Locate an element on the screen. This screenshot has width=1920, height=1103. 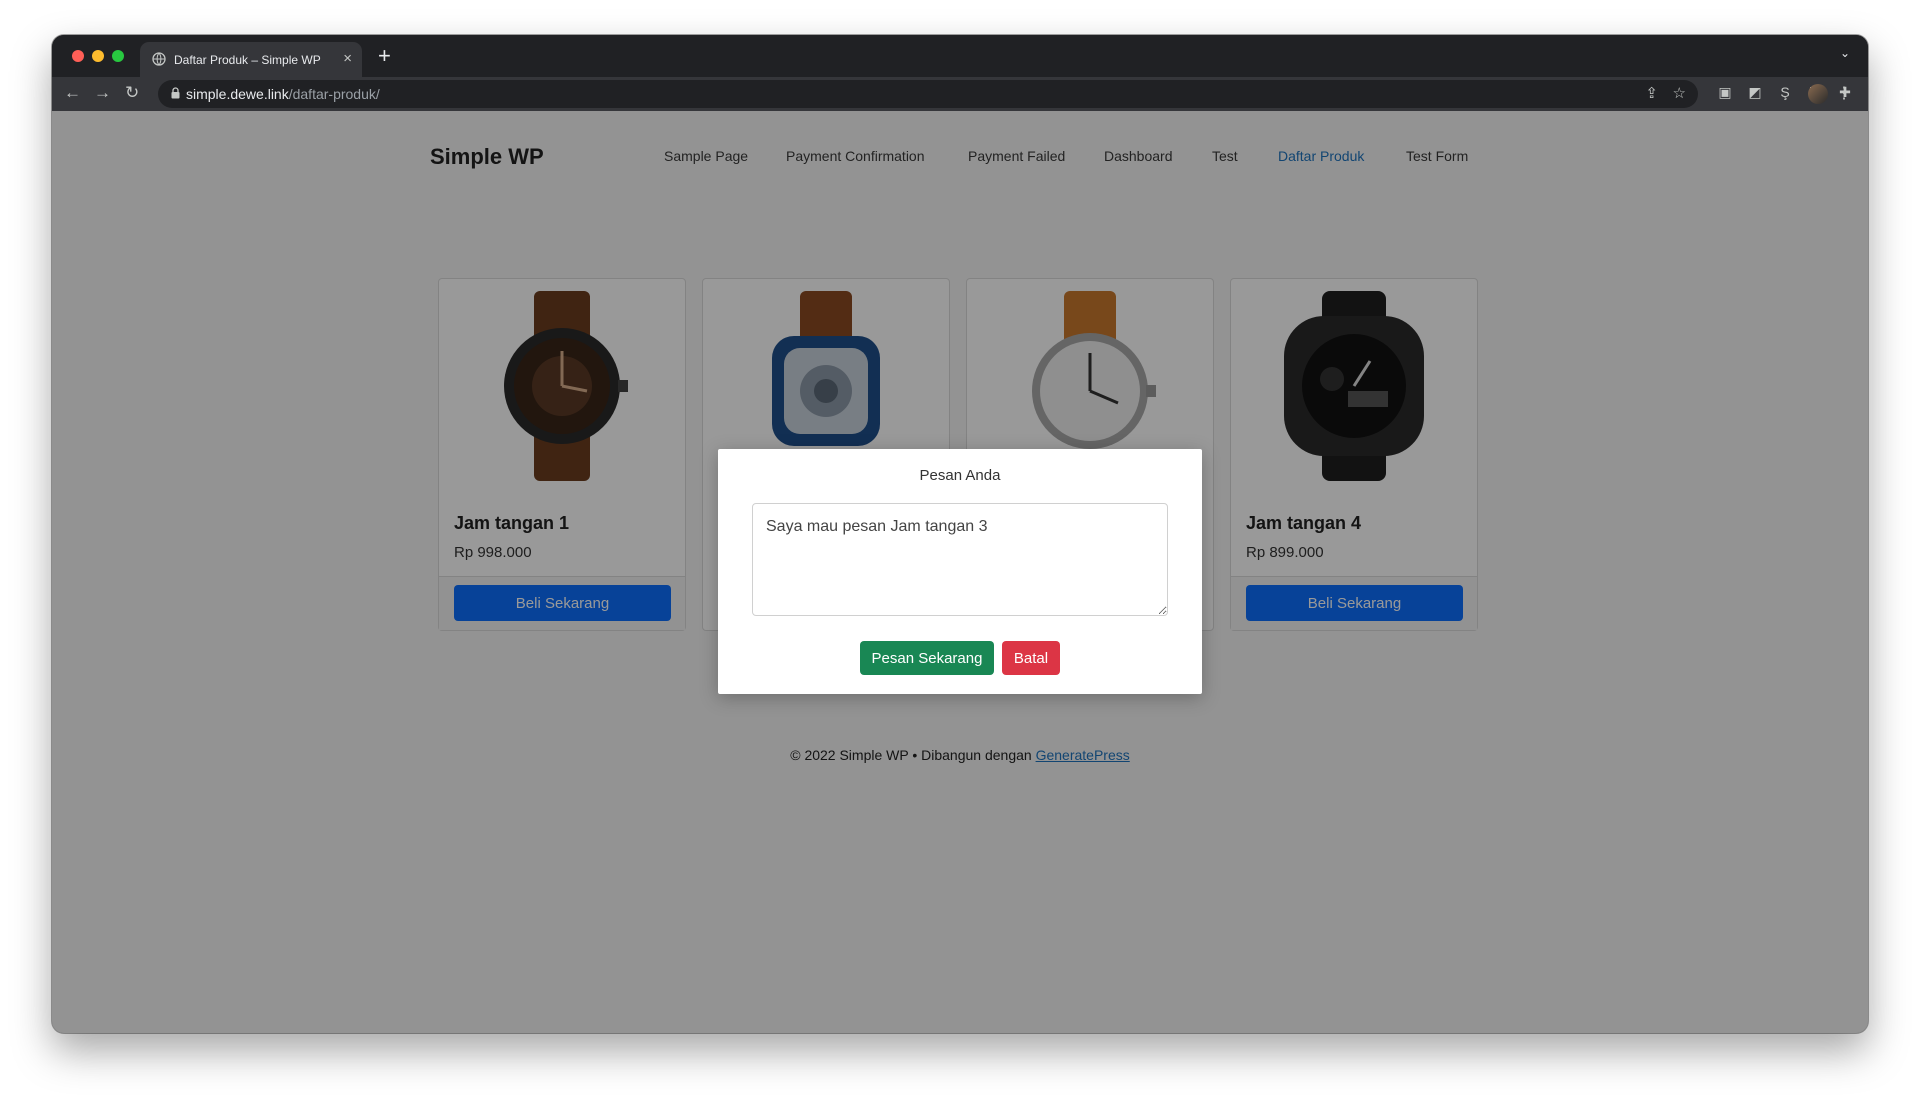
bookmark-star-icon: ☆ is located at coordinates (1679, 93).